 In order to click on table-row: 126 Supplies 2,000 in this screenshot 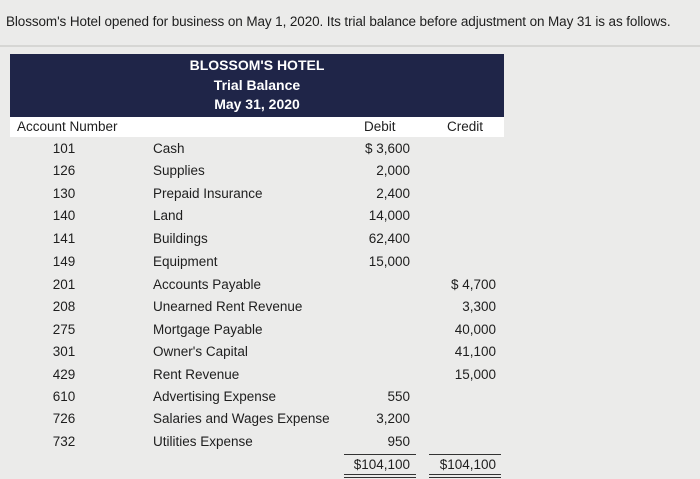, I will do `click(350, 174)`.